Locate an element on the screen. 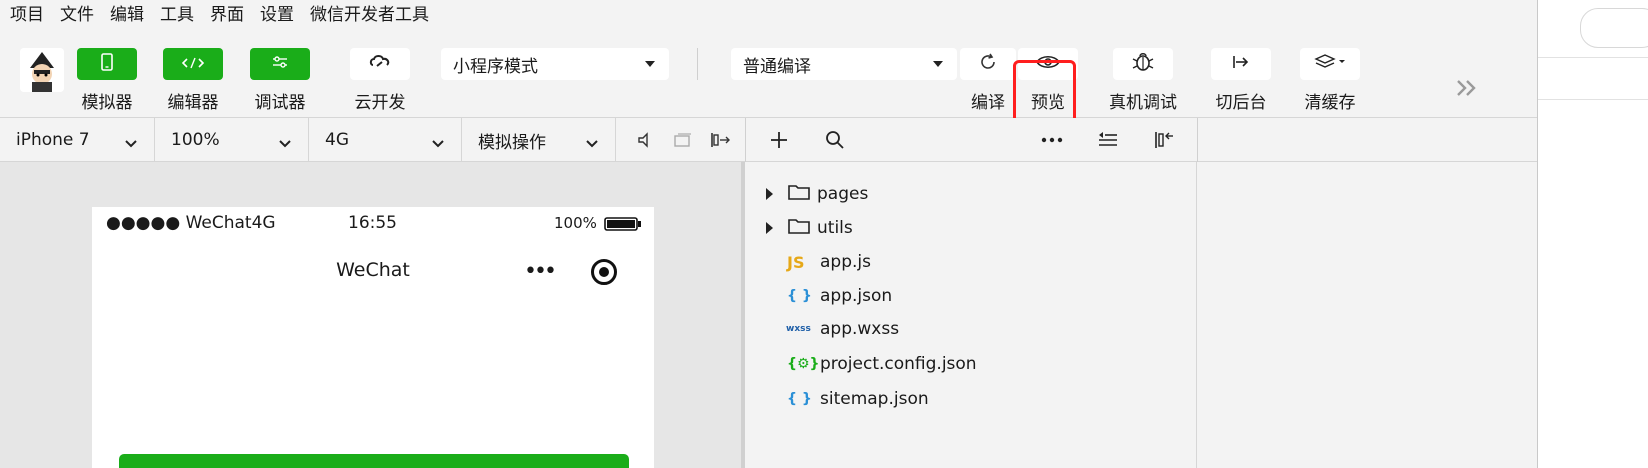 The width and height of the screenshot is (1648, 468). tree-item-label: pages is located at coordinates (843, 194).